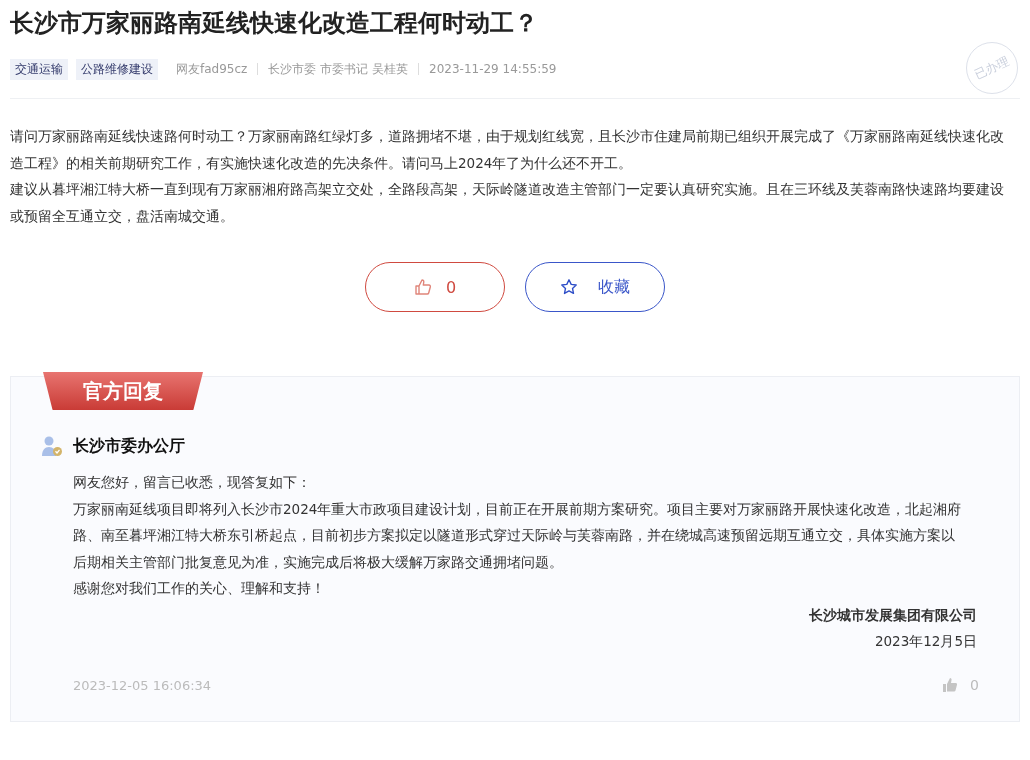 The width and height of the screenshot is (1030, 760). I want to click on reply-date: 2023年12月5日, so click(925, 641).